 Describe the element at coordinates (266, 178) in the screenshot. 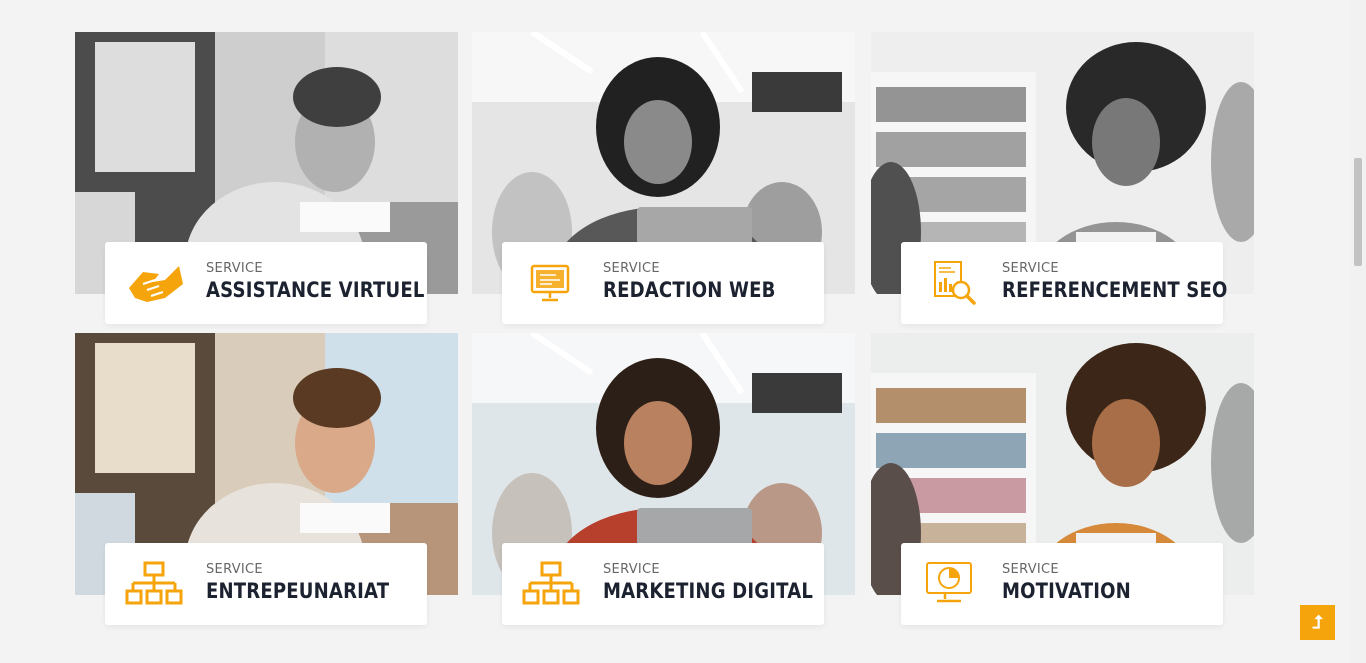

I see `service-card-assistance-virtuel: SERVICE ASSISTANCE VIRTUEL` at that location.